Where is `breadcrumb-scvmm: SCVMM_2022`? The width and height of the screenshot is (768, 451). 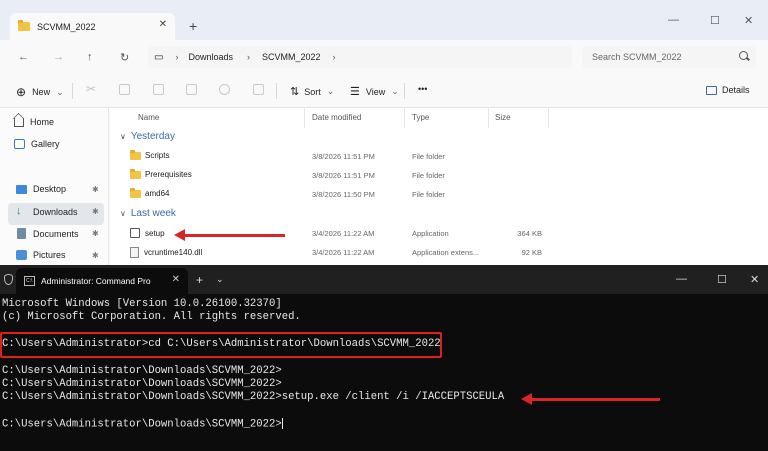 breadcrumb-scvmm: SCVMM_2022 is located at coordinates (291, 57).